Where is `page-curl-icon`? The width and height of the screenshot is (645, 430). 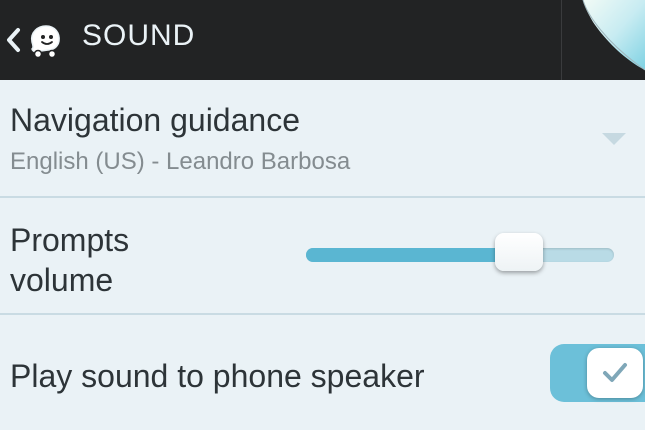
page-curl-icon is located at coordinates (610, 40).